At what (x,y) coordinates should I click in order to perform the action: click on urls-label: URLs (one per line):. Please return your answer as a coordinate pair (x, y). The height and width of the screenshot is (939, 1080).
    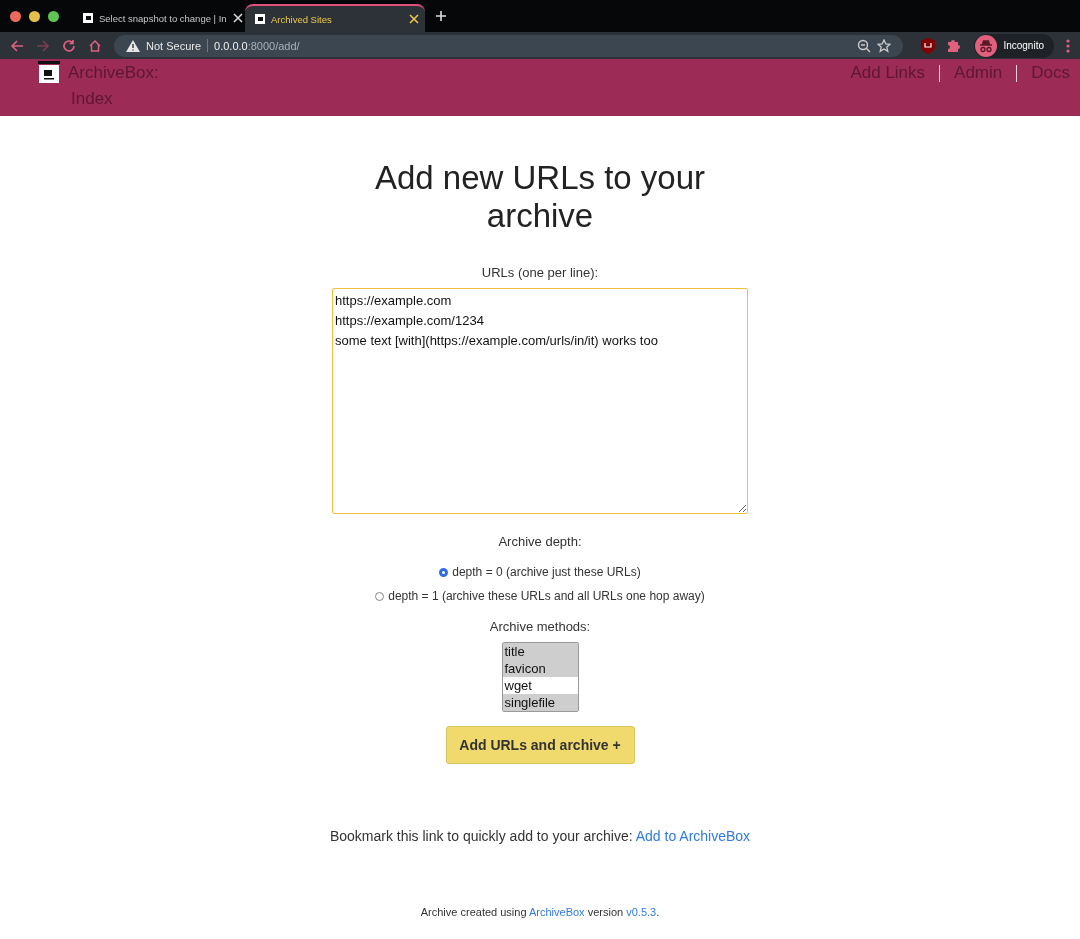
    Looking at the image, I should click on (540, 272).